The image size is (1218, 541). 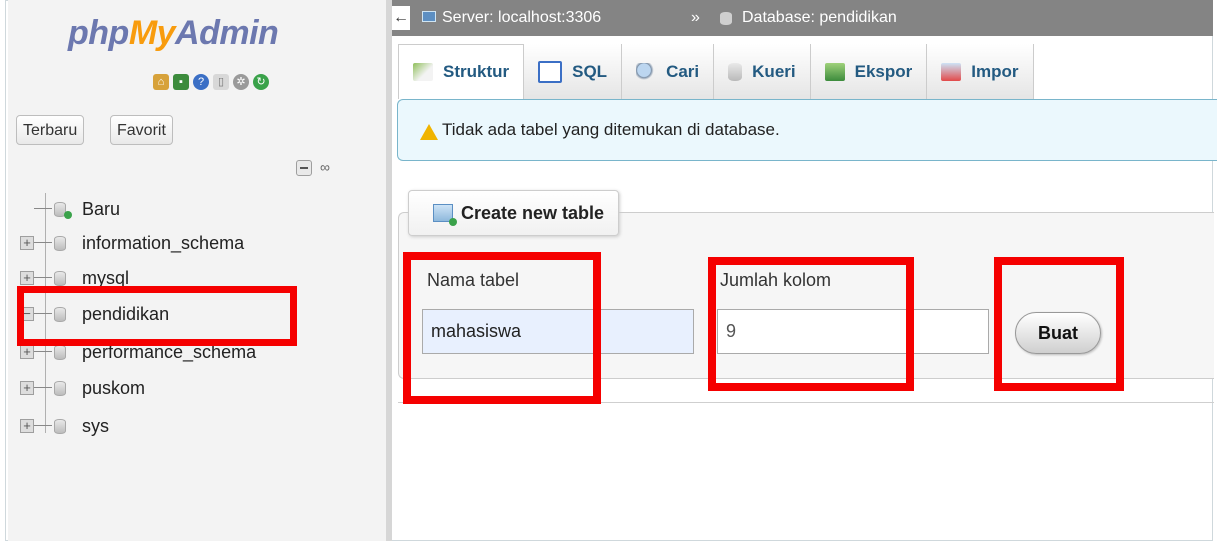 What do you see at coordinates (241, 82) in the screenshot?
I see `settings-icon: ✲` at bounding box center [241, 82].